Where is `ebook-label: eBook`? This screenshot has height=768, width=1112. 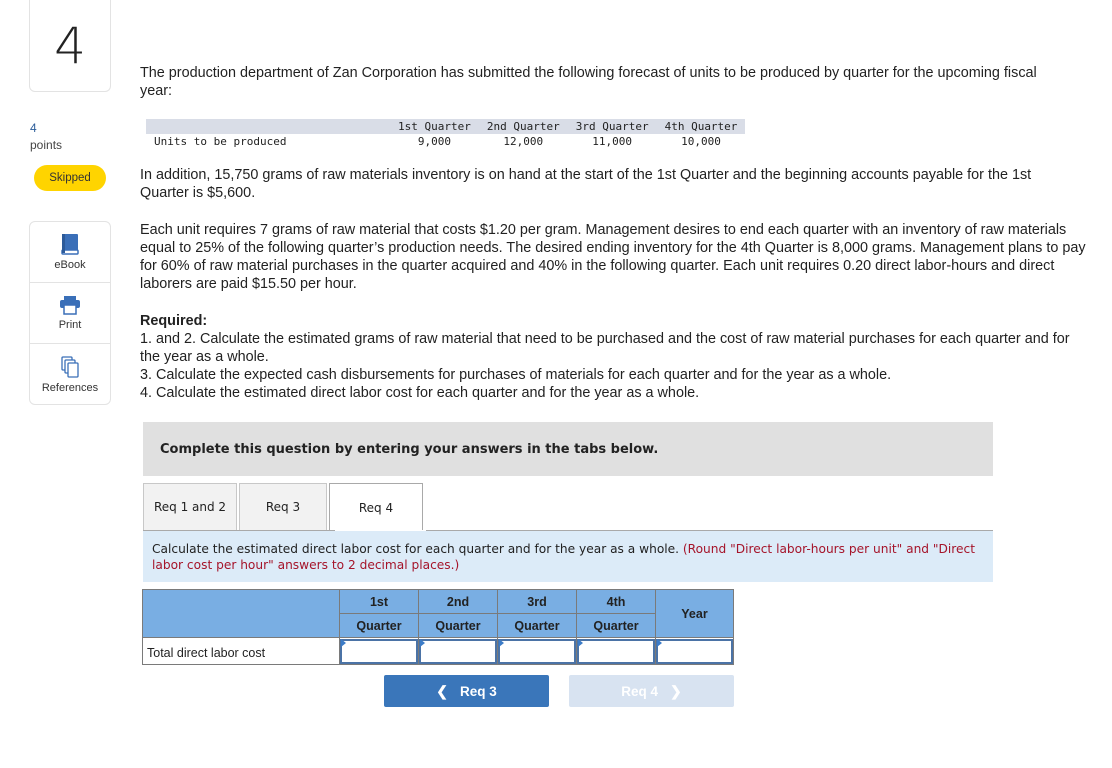 ebook-label: eBook is located at coordinates (70, 265).